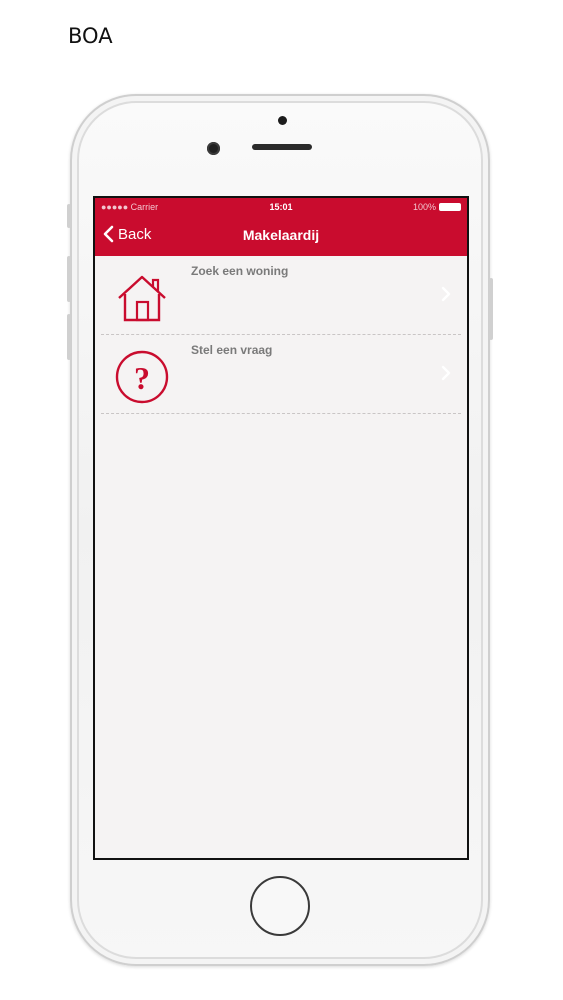  Describe the element at coordinates (491, 309) in the screenshot. I see `power-button` at that location.